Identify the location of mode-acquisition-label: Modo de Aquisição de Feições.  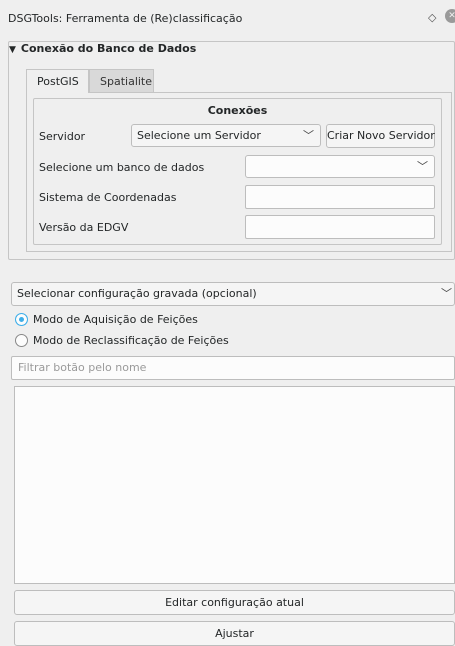
(115, 319).